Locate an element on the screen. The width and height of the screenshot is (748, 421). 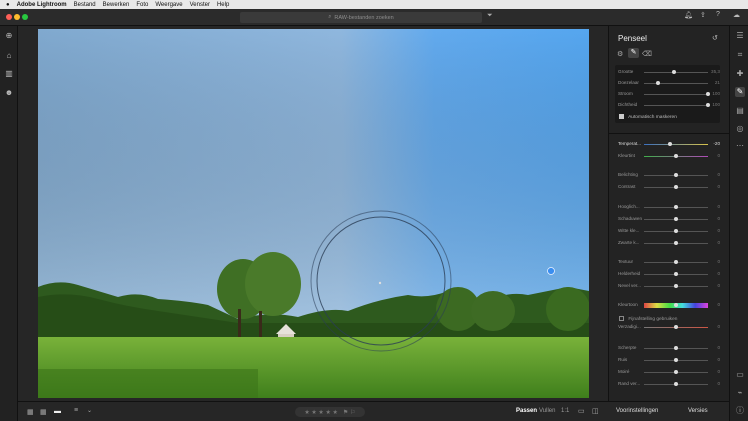
filter-icon: ⏷ is located at coordinates (490, 16).